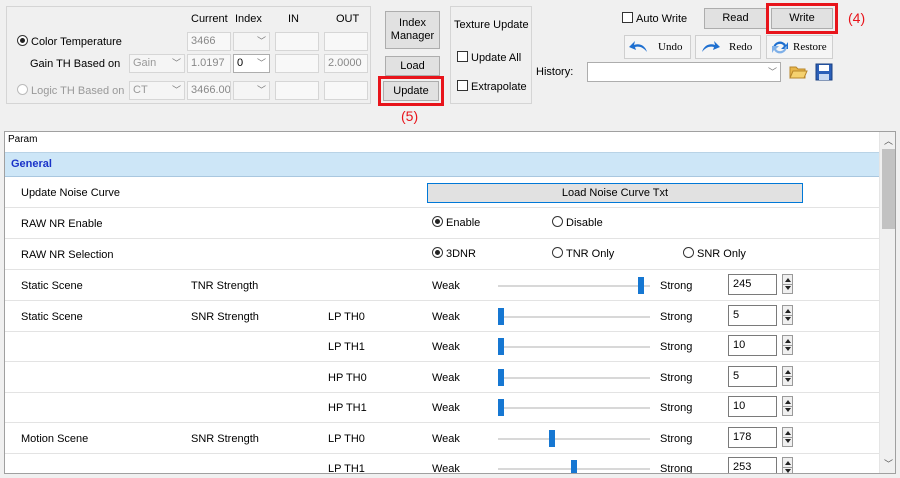 Image resolution: width=900 pixels, height=478 pixels. I want to click on row-raw-nr-selection: RAW NR Selection 3DNR TNR Only SNR Only, so click(442, 255).